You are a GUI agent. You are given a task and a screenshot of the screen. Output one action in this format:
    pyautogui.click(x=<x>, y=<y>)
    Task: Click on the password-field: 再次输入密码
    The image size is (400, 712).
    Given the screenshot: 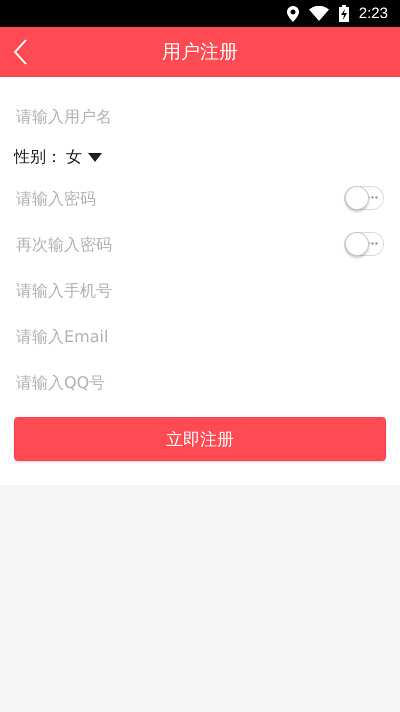 What is the action you would take?
    pyautogui.click(x=179, y=244)
    